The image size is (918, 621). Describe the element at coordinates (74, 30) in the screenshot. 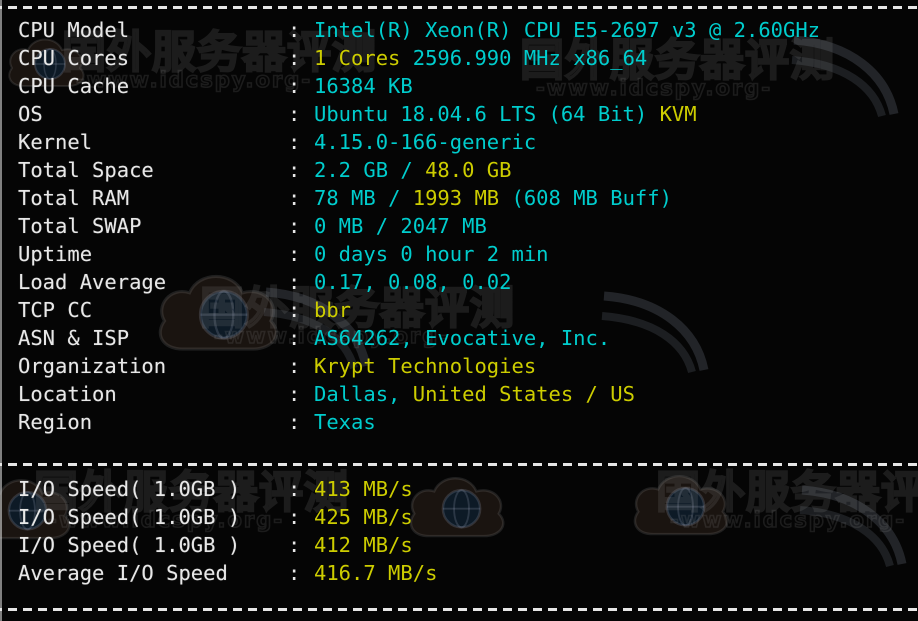

I see `sysinfo-row-label: CPU Model` at that location.